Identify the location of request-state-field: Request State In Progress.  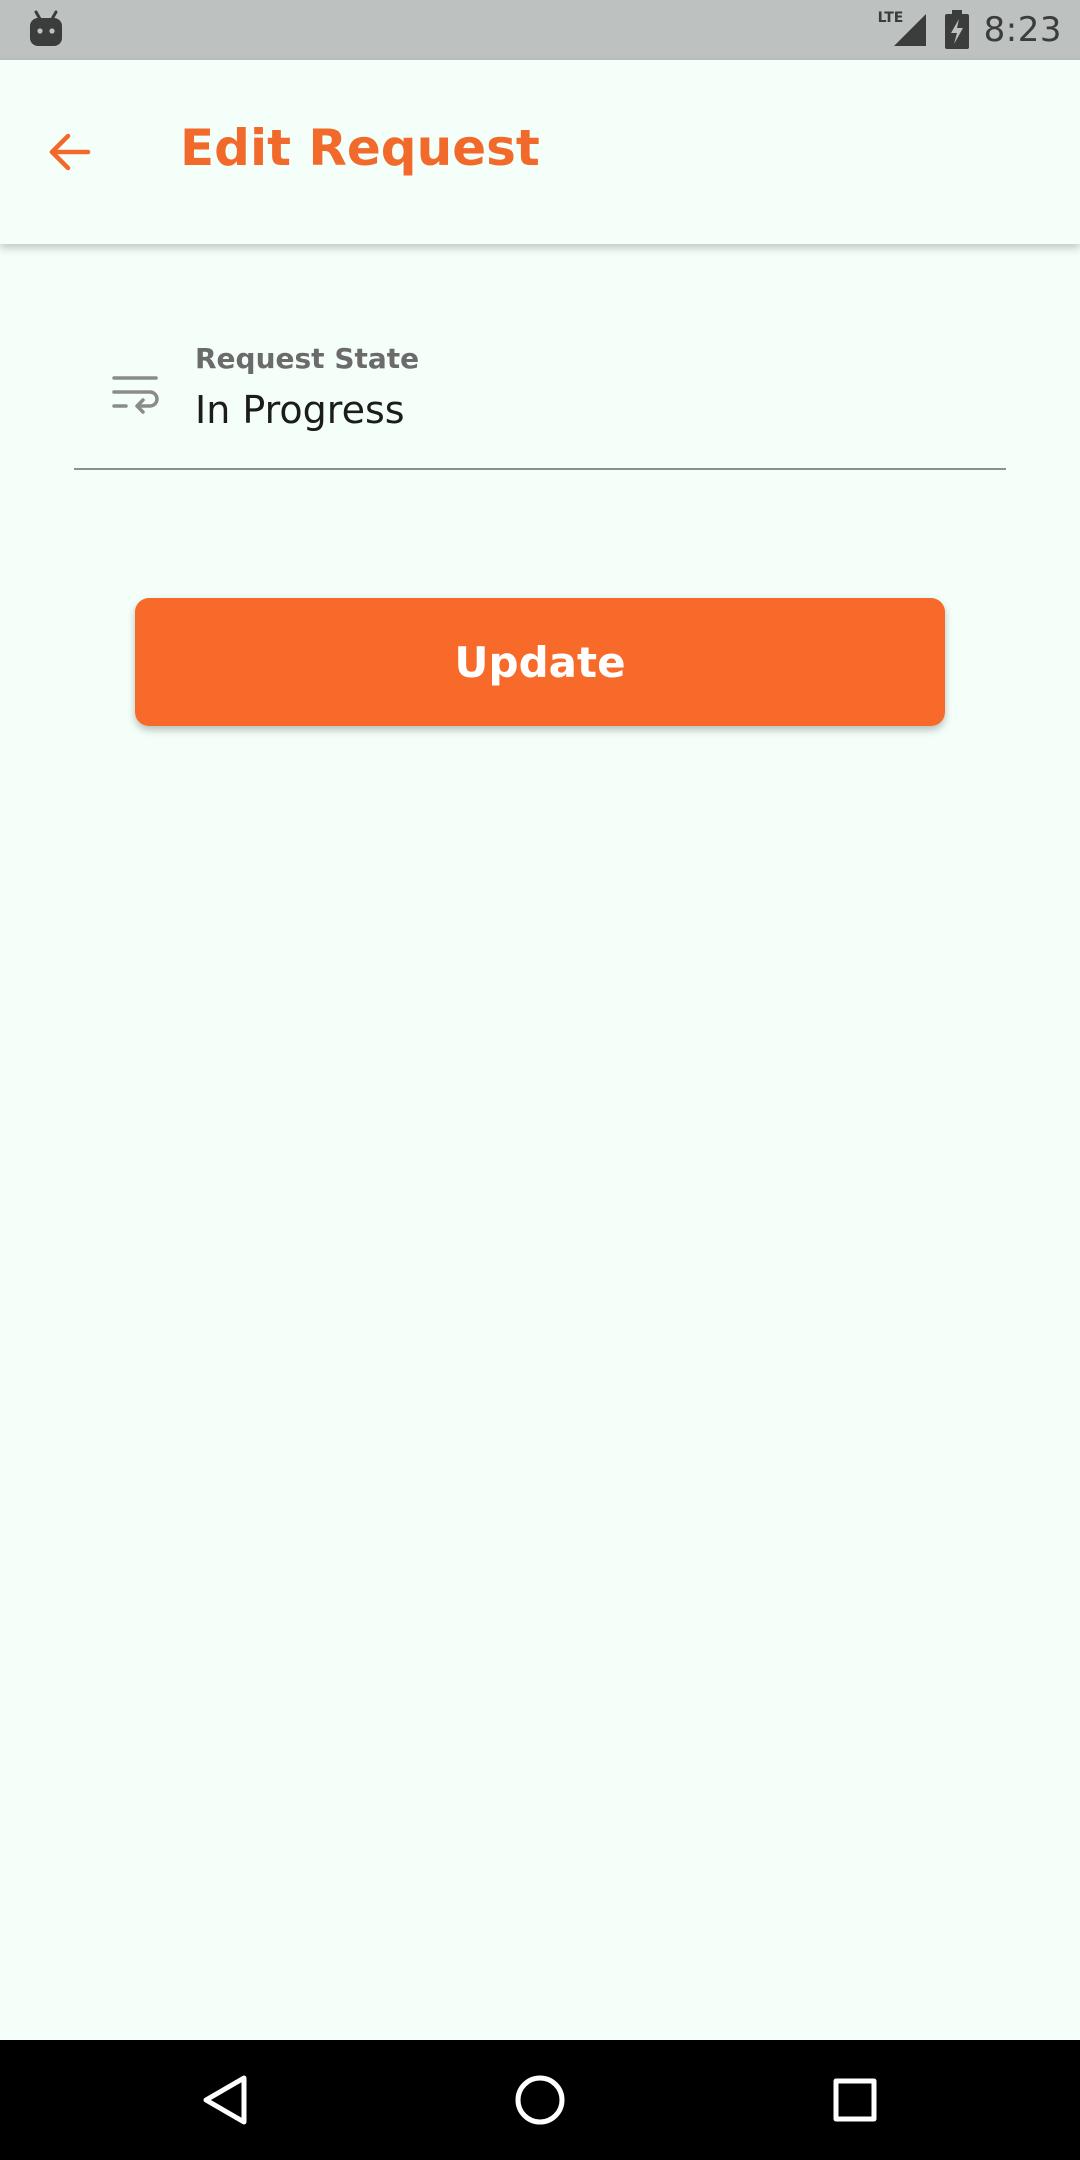
(540, 401).